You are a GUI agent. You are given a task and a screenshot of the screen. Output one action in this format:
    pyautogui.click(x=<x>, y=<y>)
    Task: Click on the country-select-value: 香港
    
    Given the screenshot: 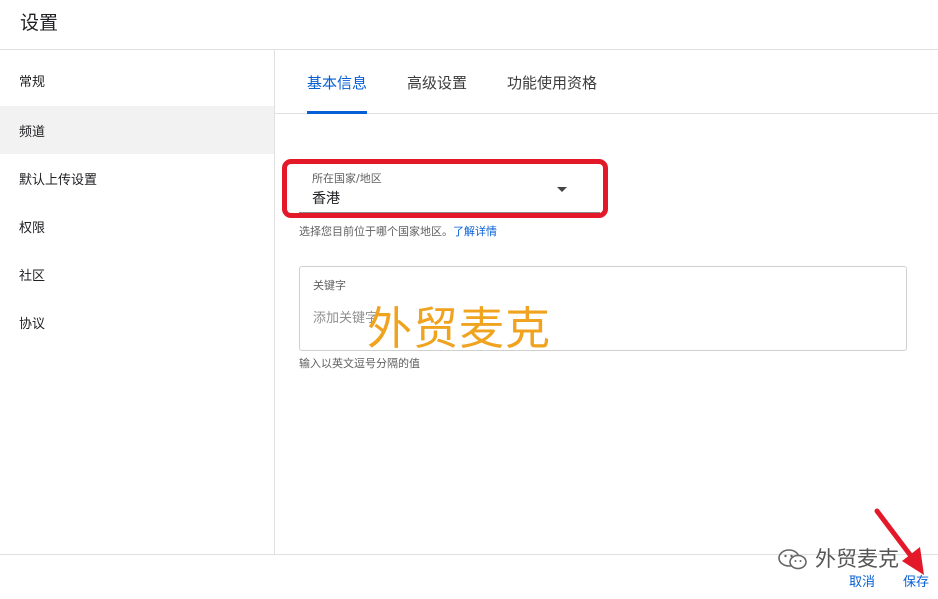 What is the action you would take?
    pyautogui.click(x=326, y=199)
    